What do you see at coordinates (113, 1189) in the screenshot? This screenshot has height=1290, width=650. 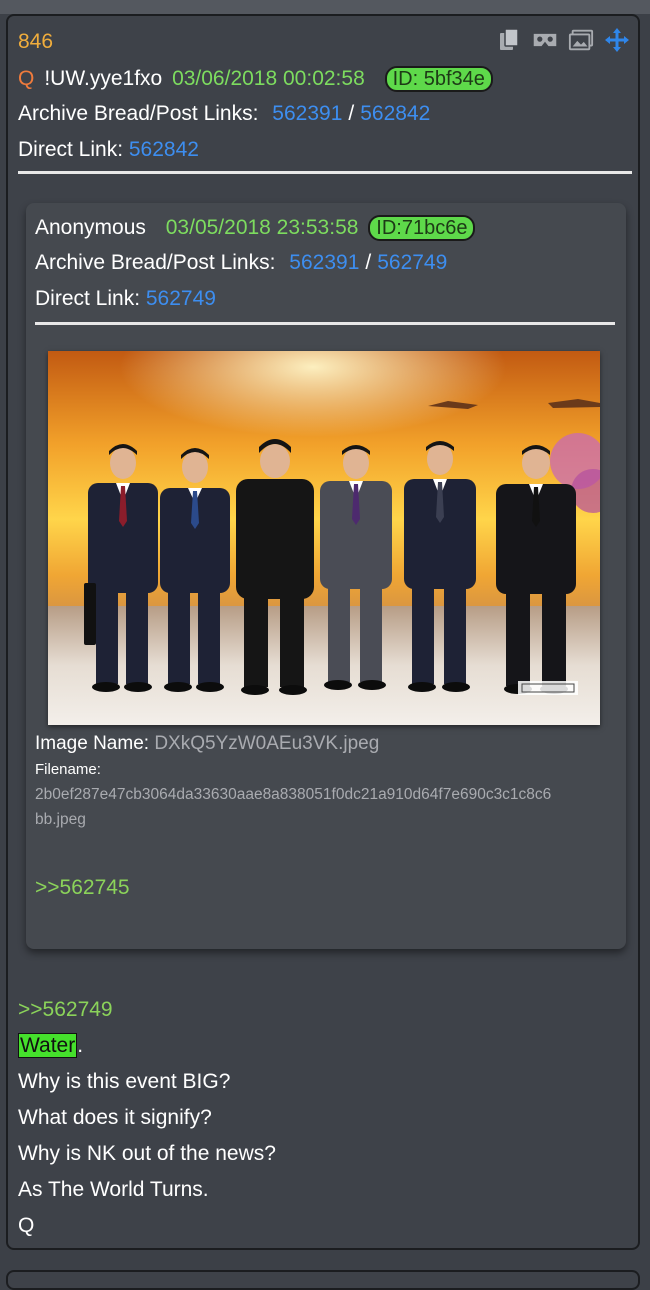 I see `body-line: As The World Turns.` at bounding box center [113, 1189].